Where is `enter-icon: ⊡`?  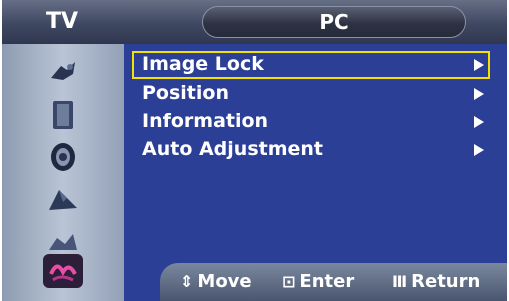
enter-icon: ⊡ is located at coordinates (289, 281).